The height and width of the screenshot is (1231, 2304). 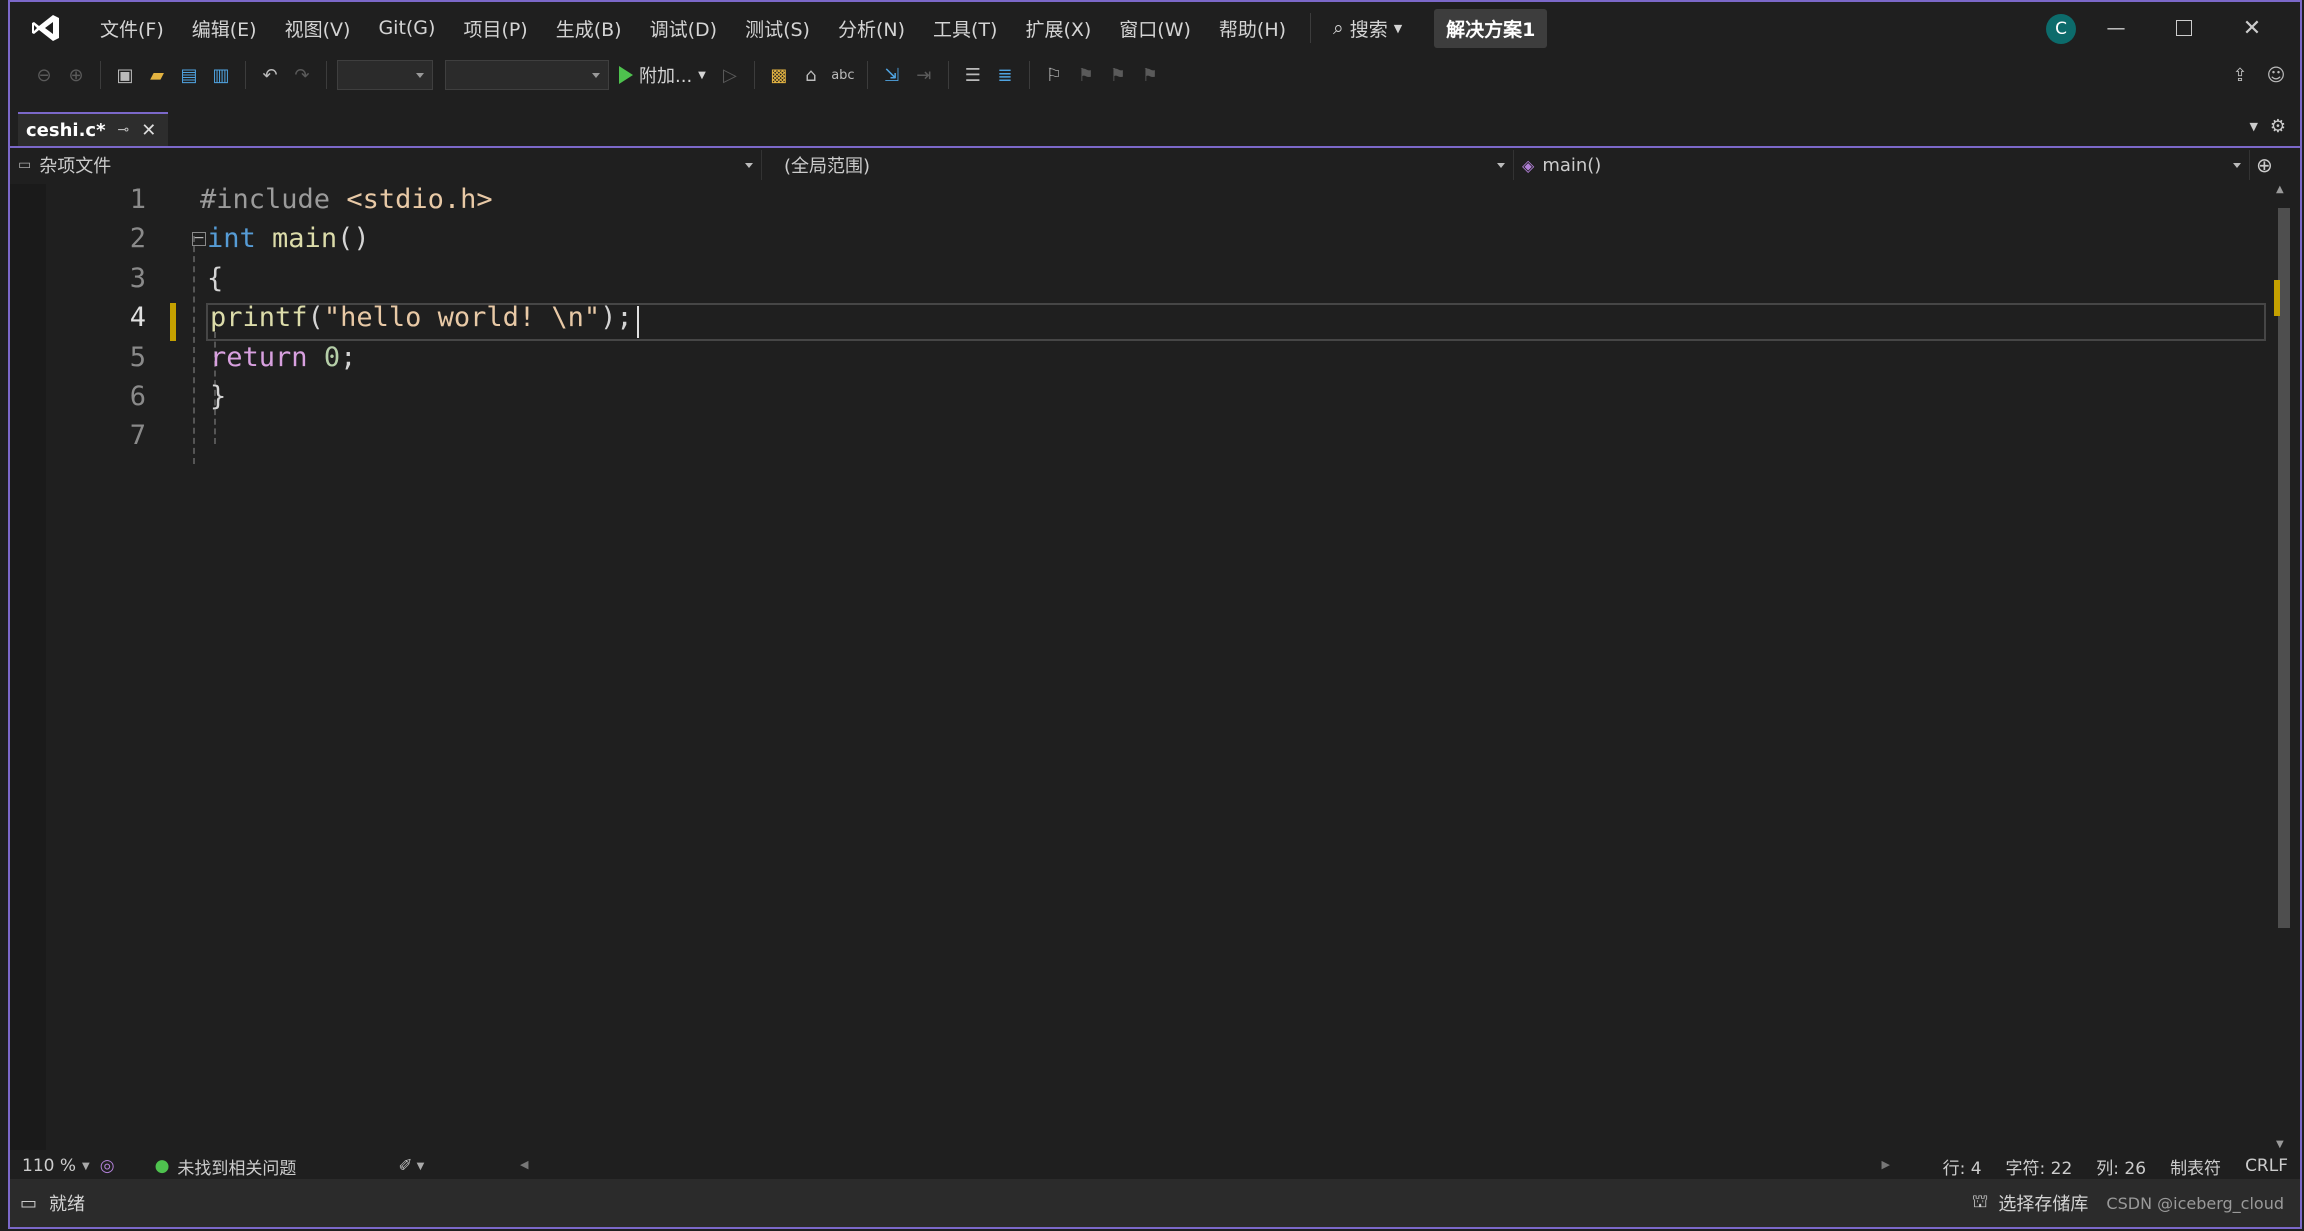 I want to click on code-line: printf("hello world! \n");, so click(x=421, y=317).